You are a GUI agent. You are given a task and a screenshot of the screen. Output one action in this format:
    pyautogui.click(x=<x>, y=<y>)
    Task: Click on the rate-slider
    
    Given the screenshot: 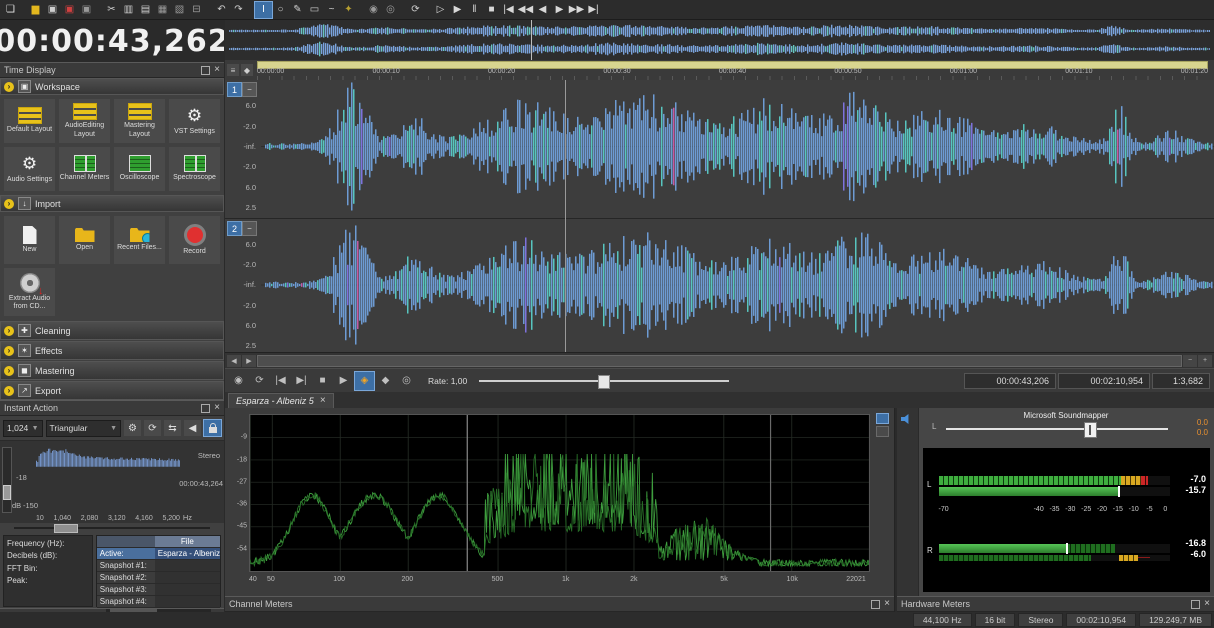 What is the action you would take?
    pyautogui.click(x=604, y=385)
    